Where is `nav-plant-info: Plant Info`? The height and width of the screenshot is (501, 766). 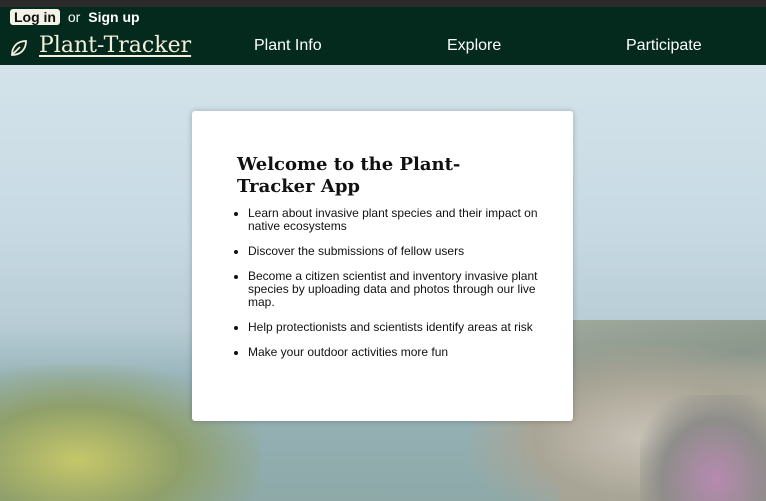
nav-plant-info: Plant Info is located at coordinates (288, 46).